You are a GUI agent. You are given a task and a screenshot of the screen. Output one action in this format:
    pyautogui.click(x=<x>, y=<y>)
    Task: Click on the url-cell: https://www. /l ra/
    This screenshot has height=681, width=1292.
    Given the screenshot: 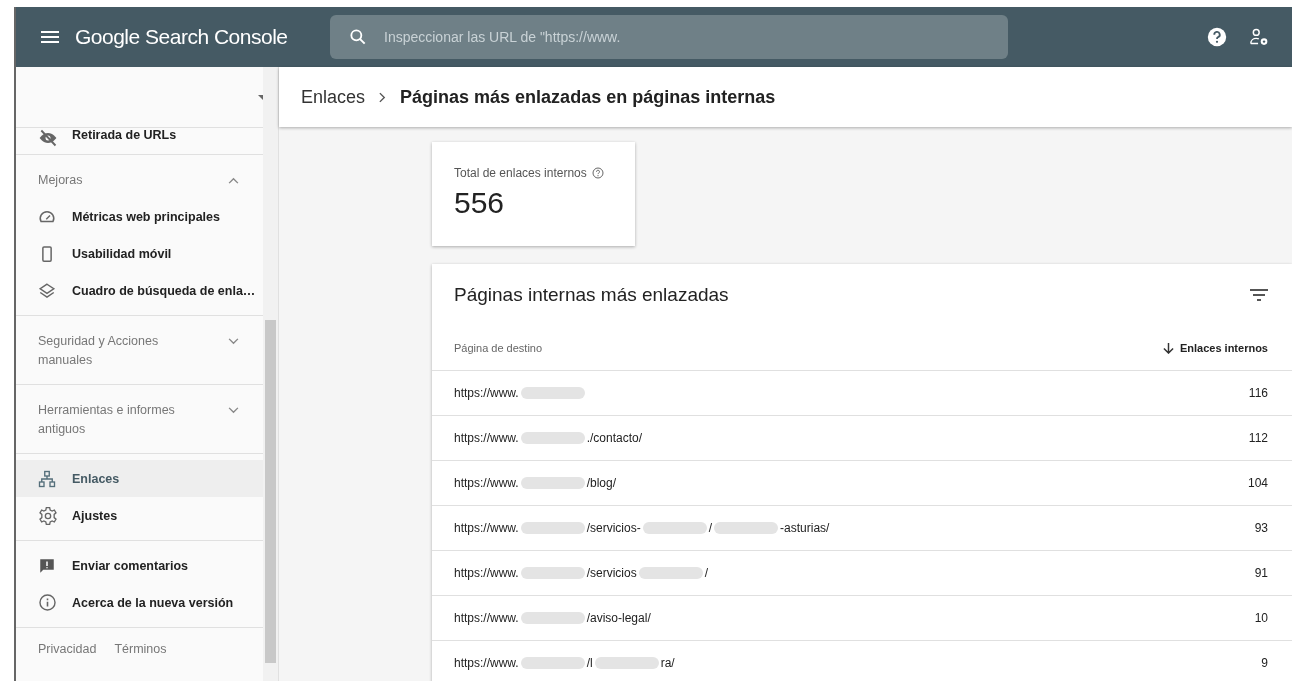 What is the action you would take?
    pyautogui.click(x=564, y=663)
    